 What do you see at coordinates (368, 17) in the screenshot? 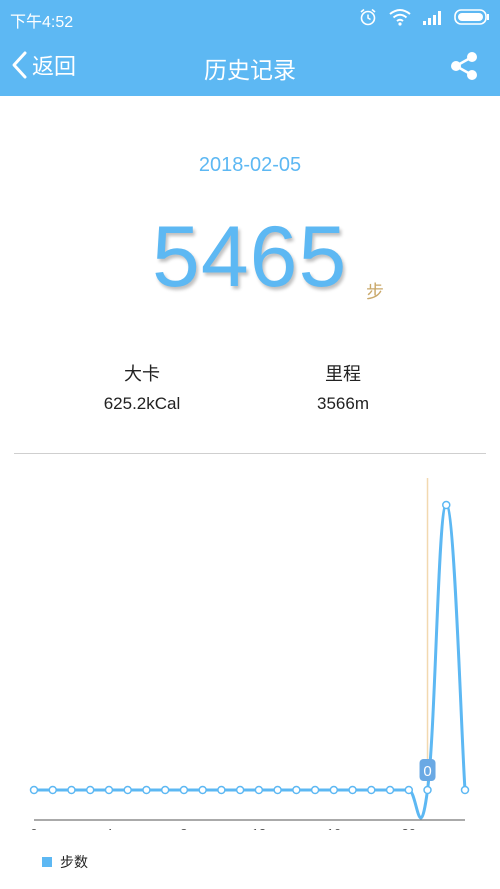
I see `alarm-icon` at bounding box center [368, 17].